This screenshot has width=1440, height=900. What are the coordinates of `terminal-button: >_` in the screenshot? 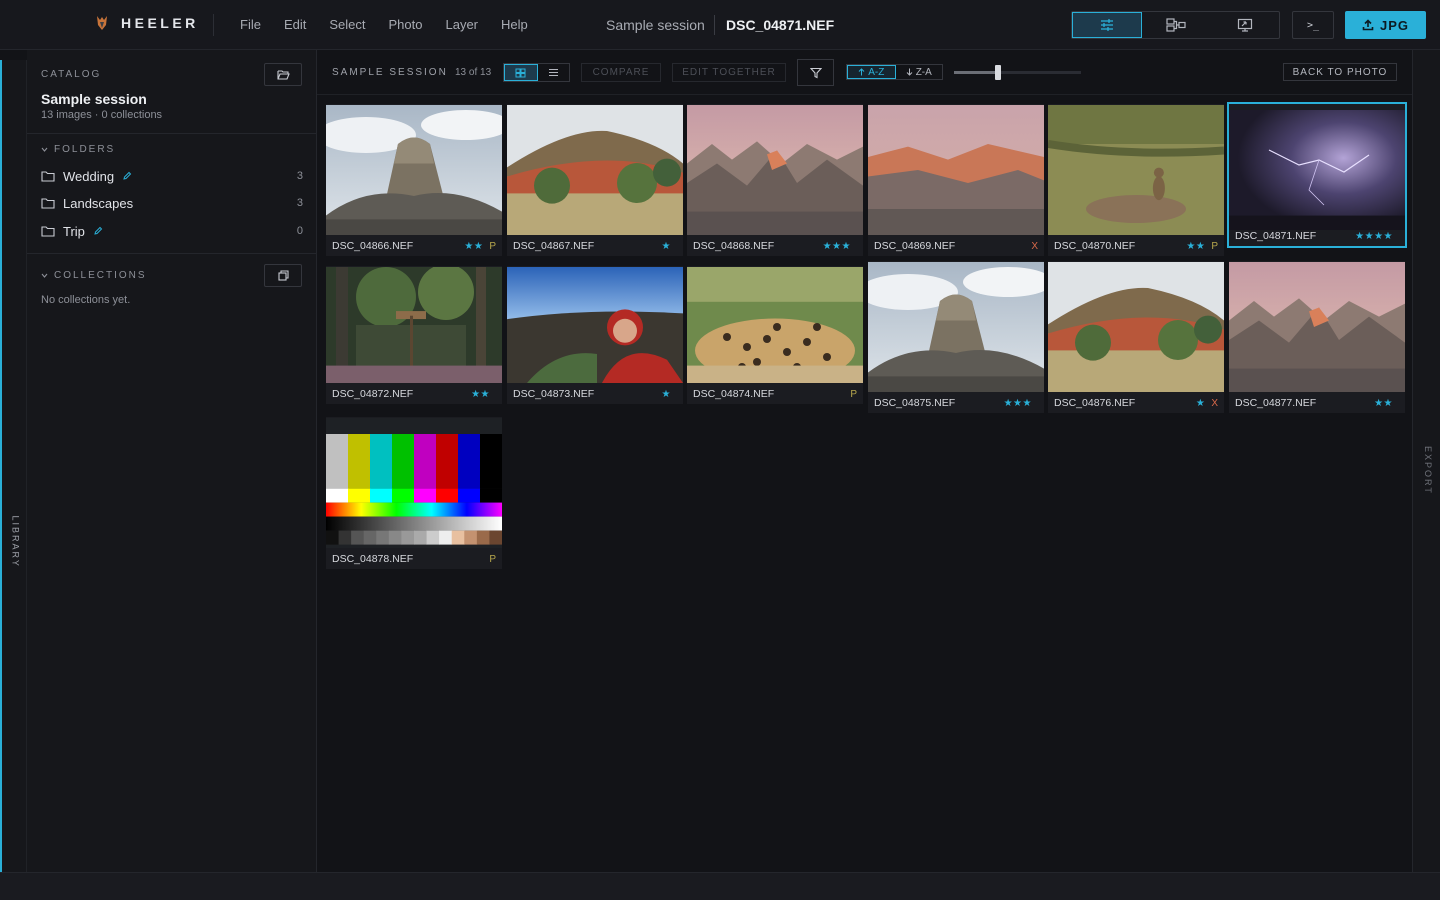 It's located at (1313, 25).